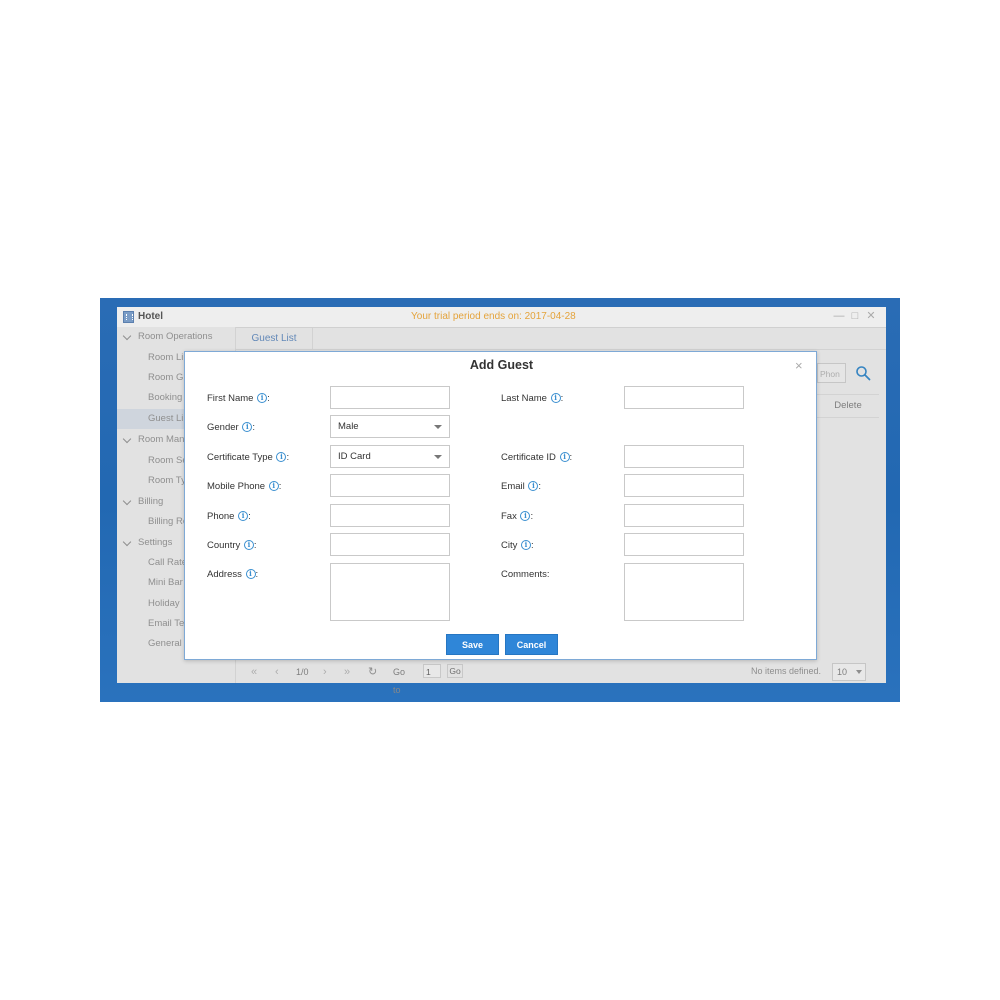 This screenshot has width=1000, height=1000. Describe the element at coordinates (684, 456) in the screenshot. I see `certificate-id-field` at that location.